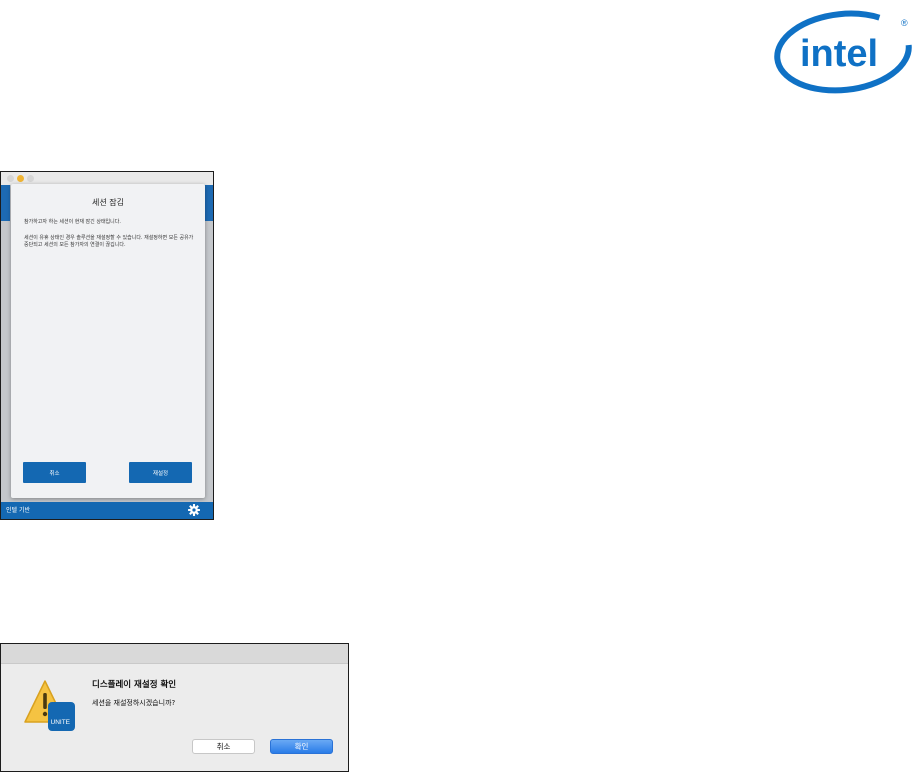 The image size is (917, 772). Describe the element at coordinates (108, 202) in the screenshot. I see `dialog-title: 세션 잠김` at that location.